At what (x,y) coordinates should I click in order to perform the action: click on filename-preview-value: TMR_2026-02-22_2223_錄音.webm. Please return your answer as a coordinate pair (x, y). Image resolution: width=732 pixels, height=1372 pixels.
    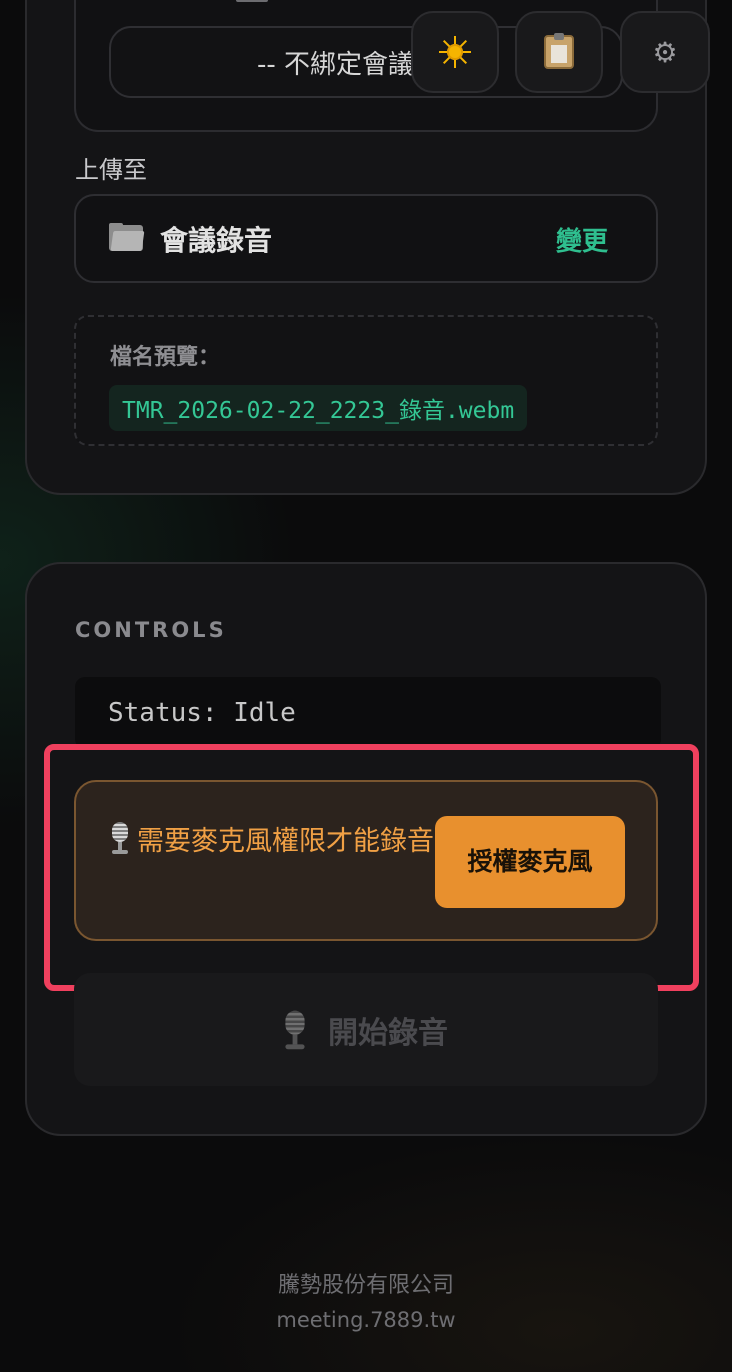
    Looking at the image, I should click on (318, 408).